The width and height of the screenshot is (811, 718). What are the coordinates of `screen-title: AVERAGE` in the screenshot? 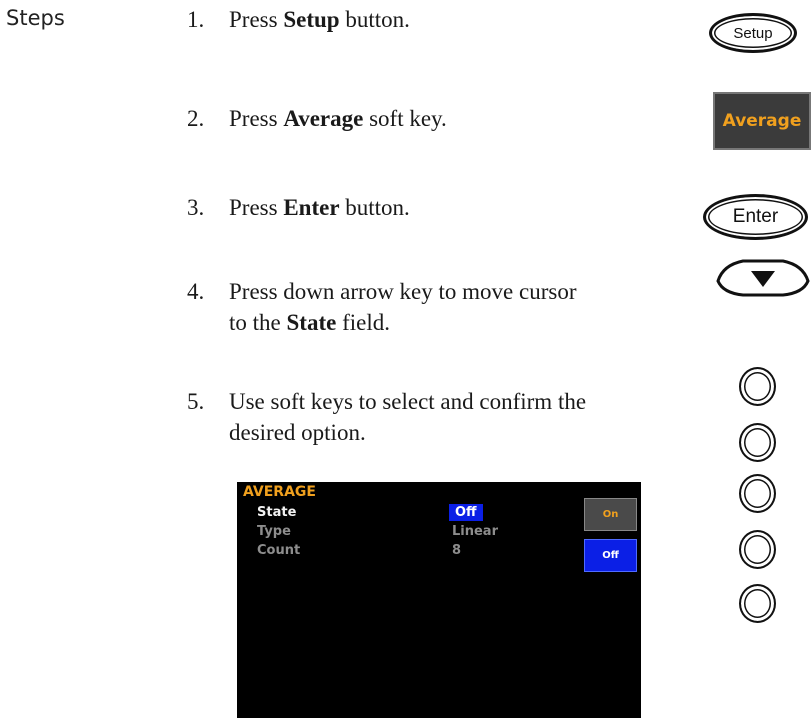 It's located at (279, 492).